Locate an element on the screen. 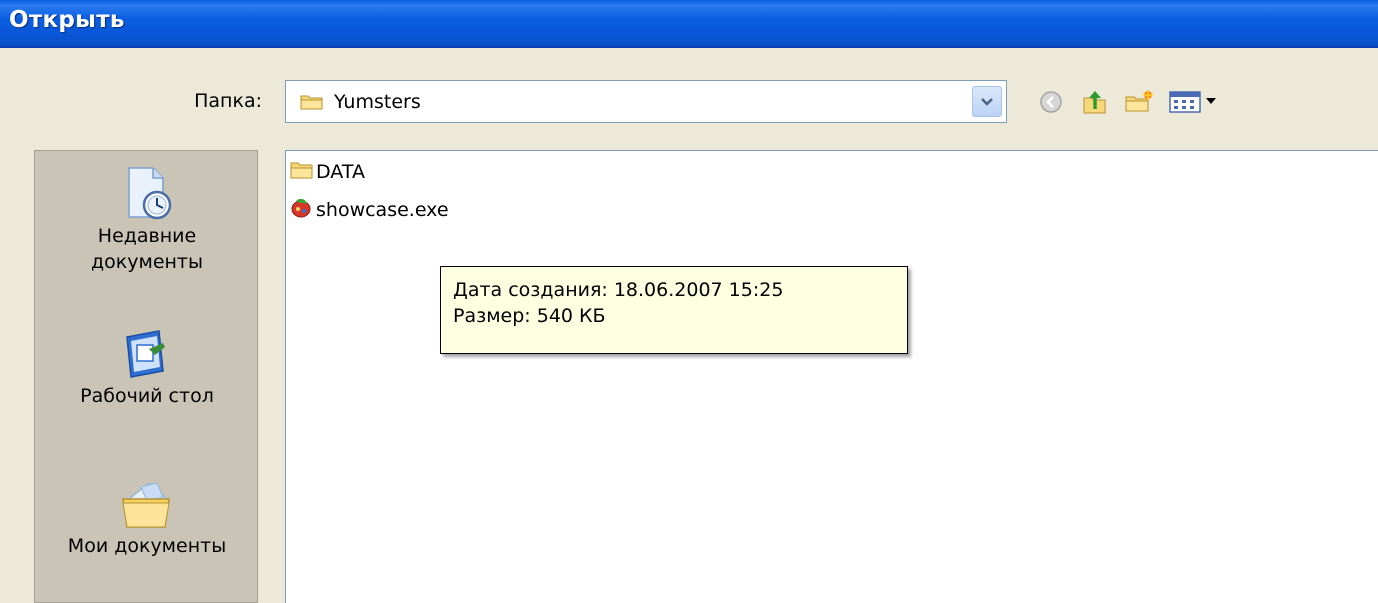 This screenshot has height=603, width=1378. list-item: DATA is located at coordinates (327, 172).